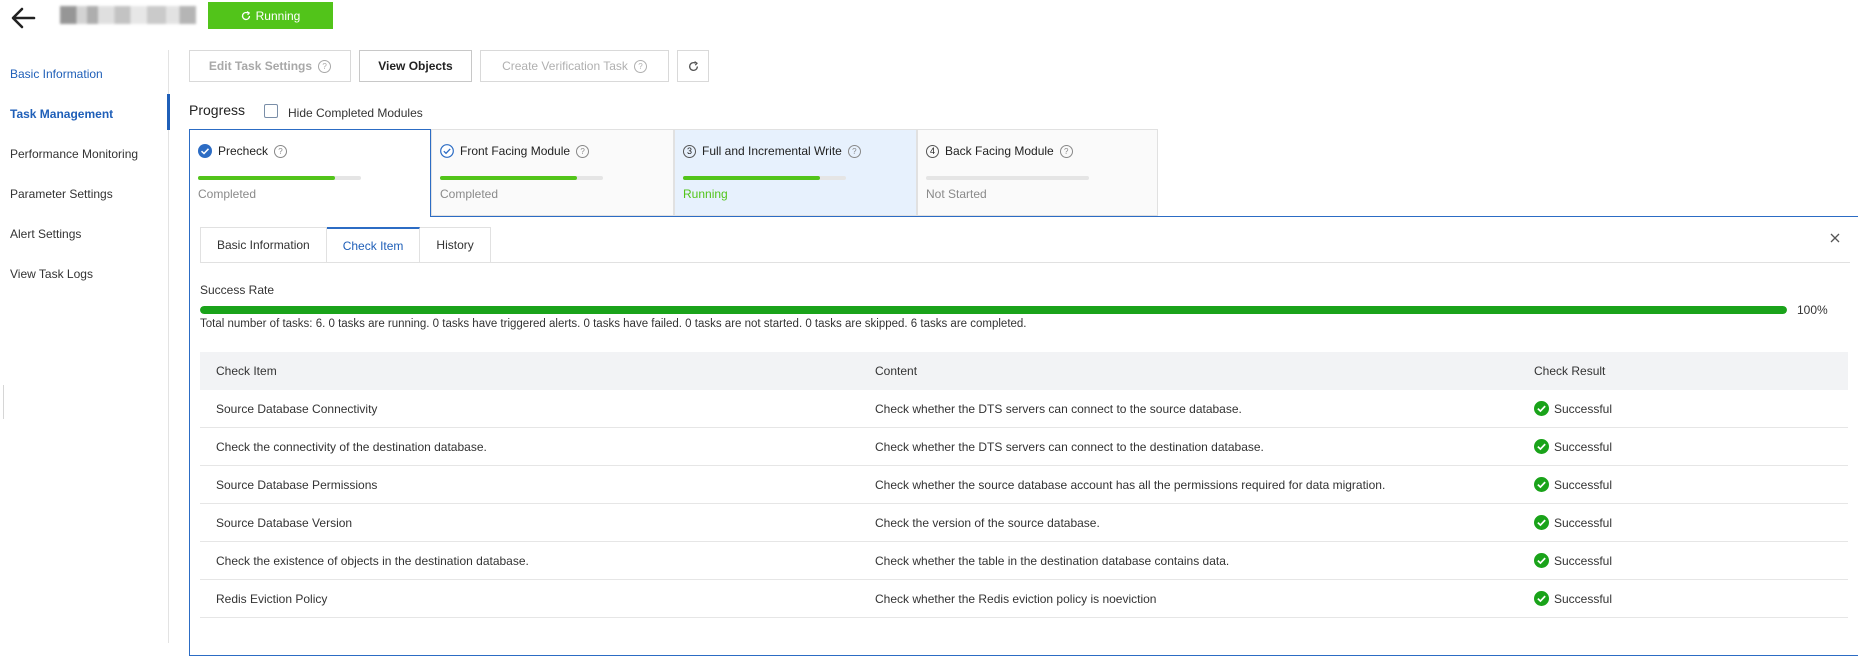  I want to click on step-label: Precheck, so click(243, 151).